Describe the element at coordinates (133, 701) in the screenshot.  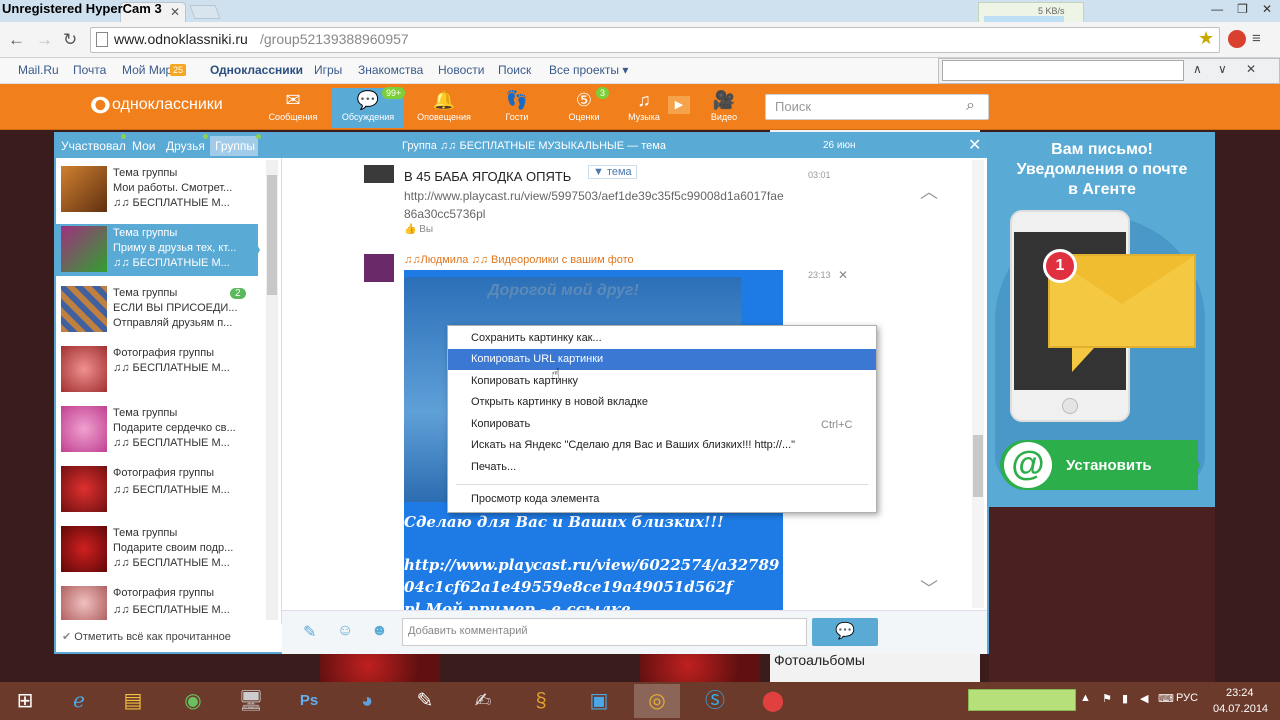
I see `file-explorer-icon: ▤` at that location.